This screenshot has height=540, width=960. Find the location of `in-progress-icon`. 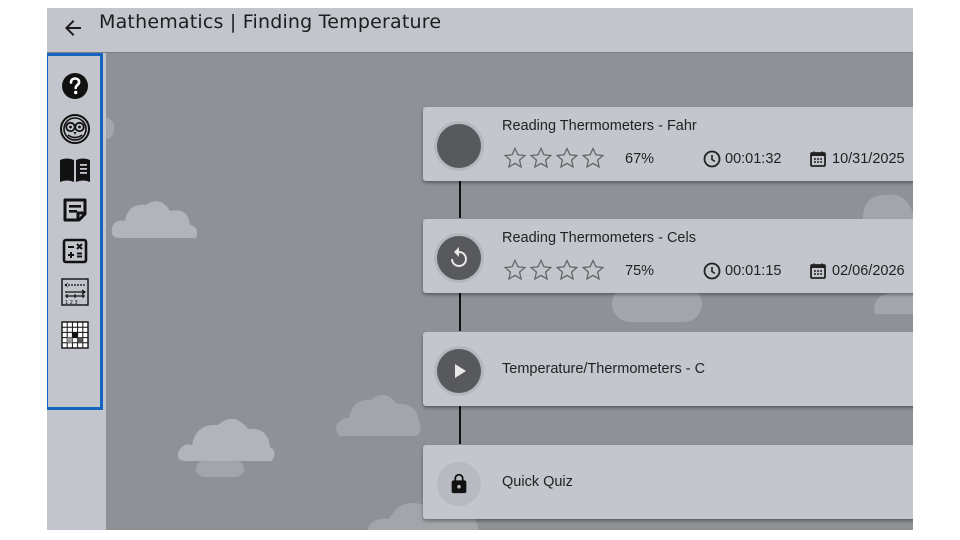

in-progress-icon is located at coordinates (459, 146).